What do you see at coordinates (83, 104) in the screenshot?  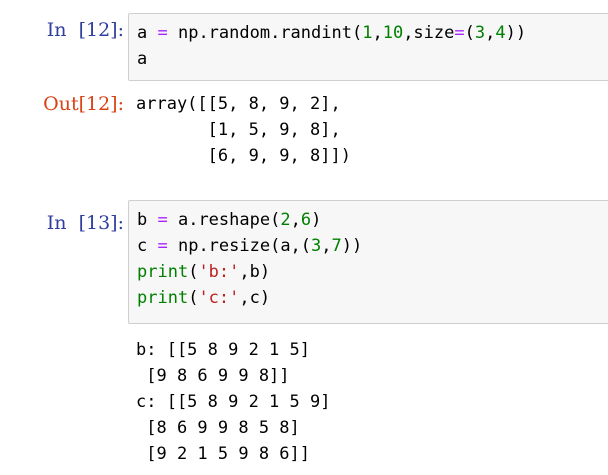 I see `out-prompt-12: Out[12]:` at bounding box center [83, 104].